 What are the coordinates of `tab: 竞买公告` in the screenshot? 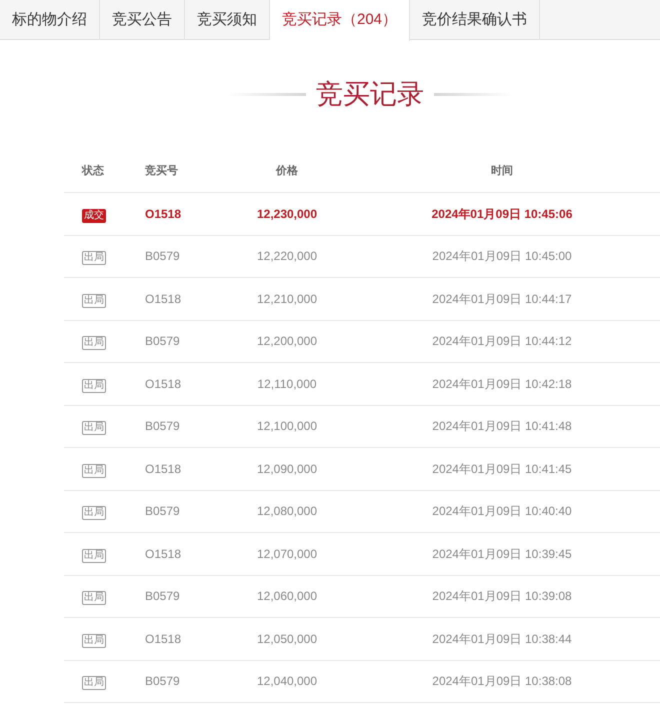 It's located at (142, 20).